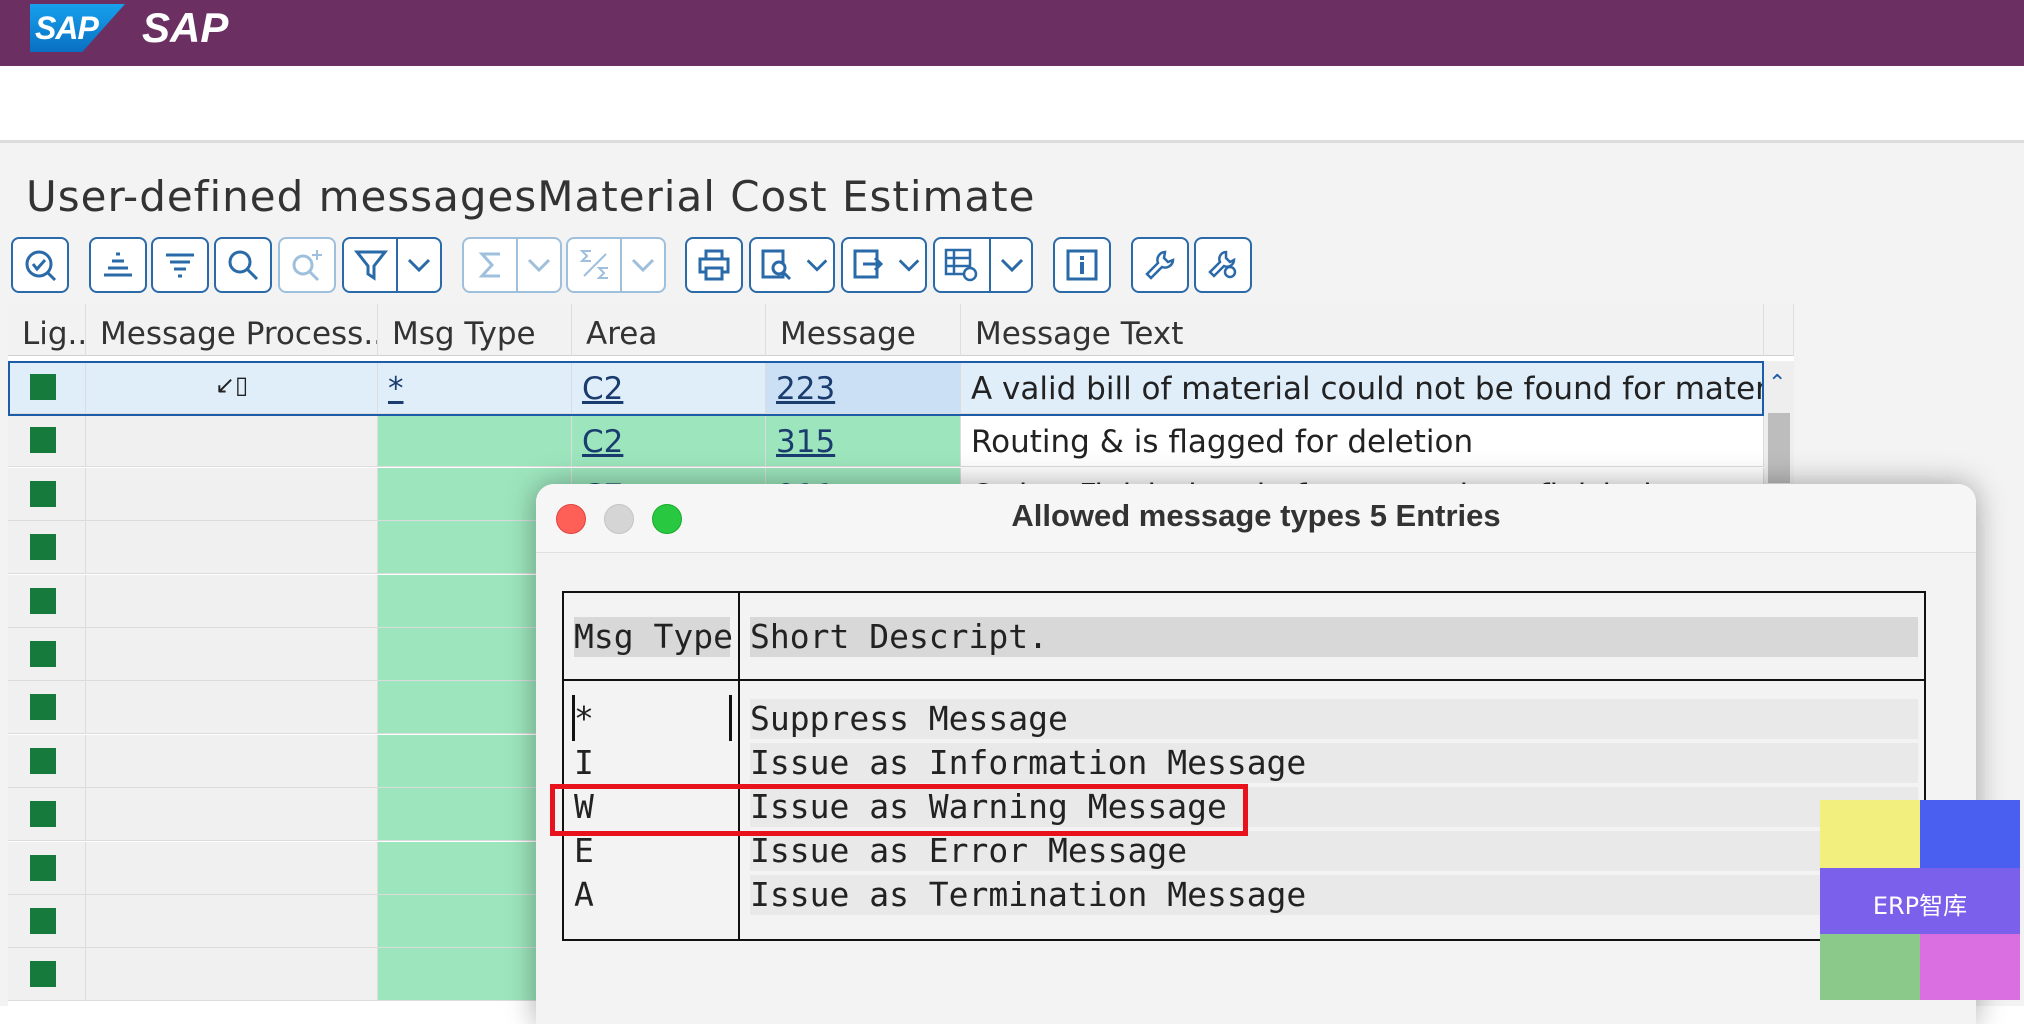  I want to click on msg-type-cell: *, so click(475, 387).